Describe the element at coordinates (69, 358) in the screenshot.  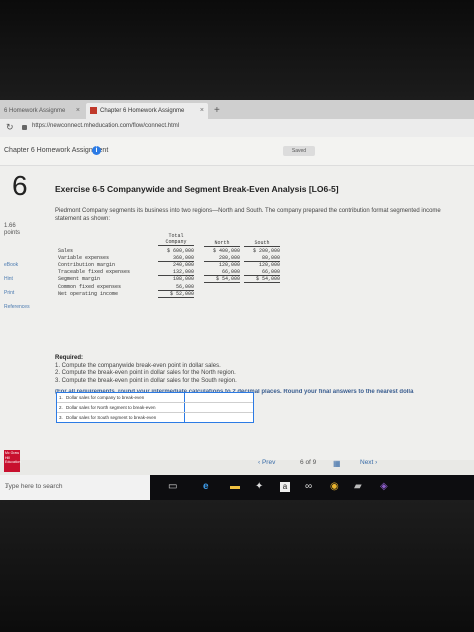
I see `required-heading: Required:` at that location.